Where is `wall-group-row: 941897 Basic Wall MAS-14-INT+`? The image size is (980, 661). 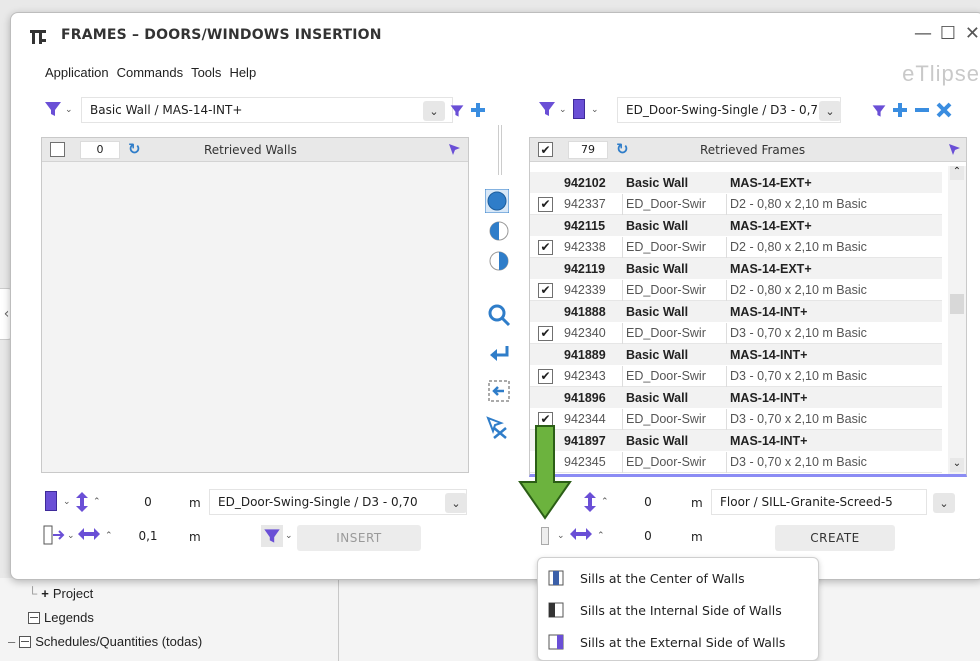 wall-group-row: 941897 Basic Wall MAS-14-INT+ is located at coordinates (736, 440).